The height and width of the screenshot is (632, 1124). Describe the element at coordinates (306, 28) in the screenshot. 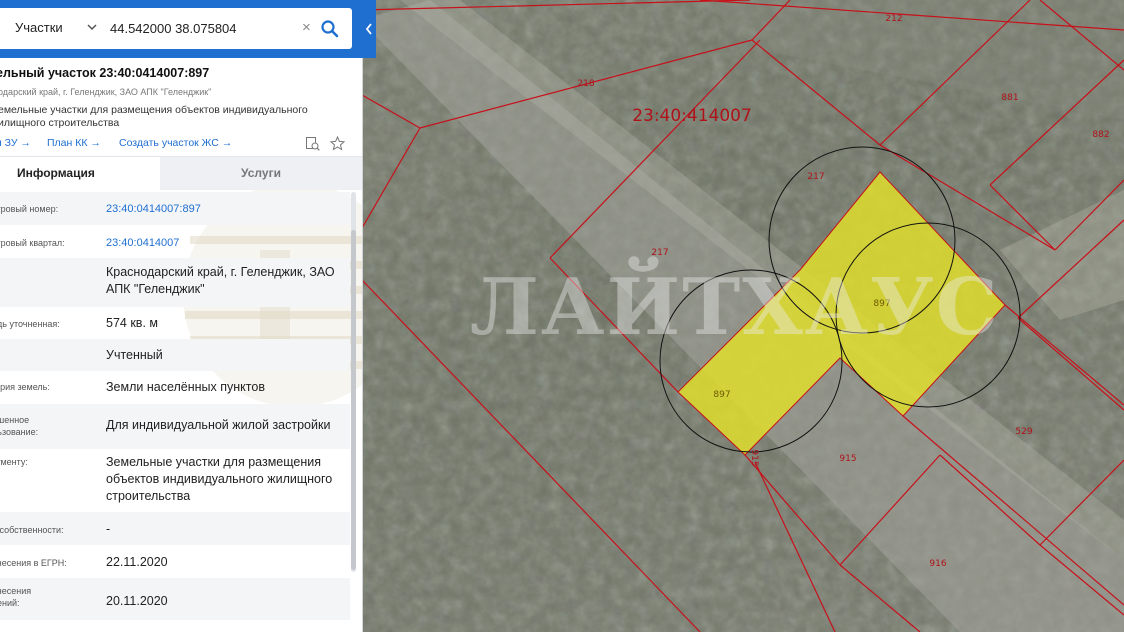

I see `clear-icon: ×` at that location.